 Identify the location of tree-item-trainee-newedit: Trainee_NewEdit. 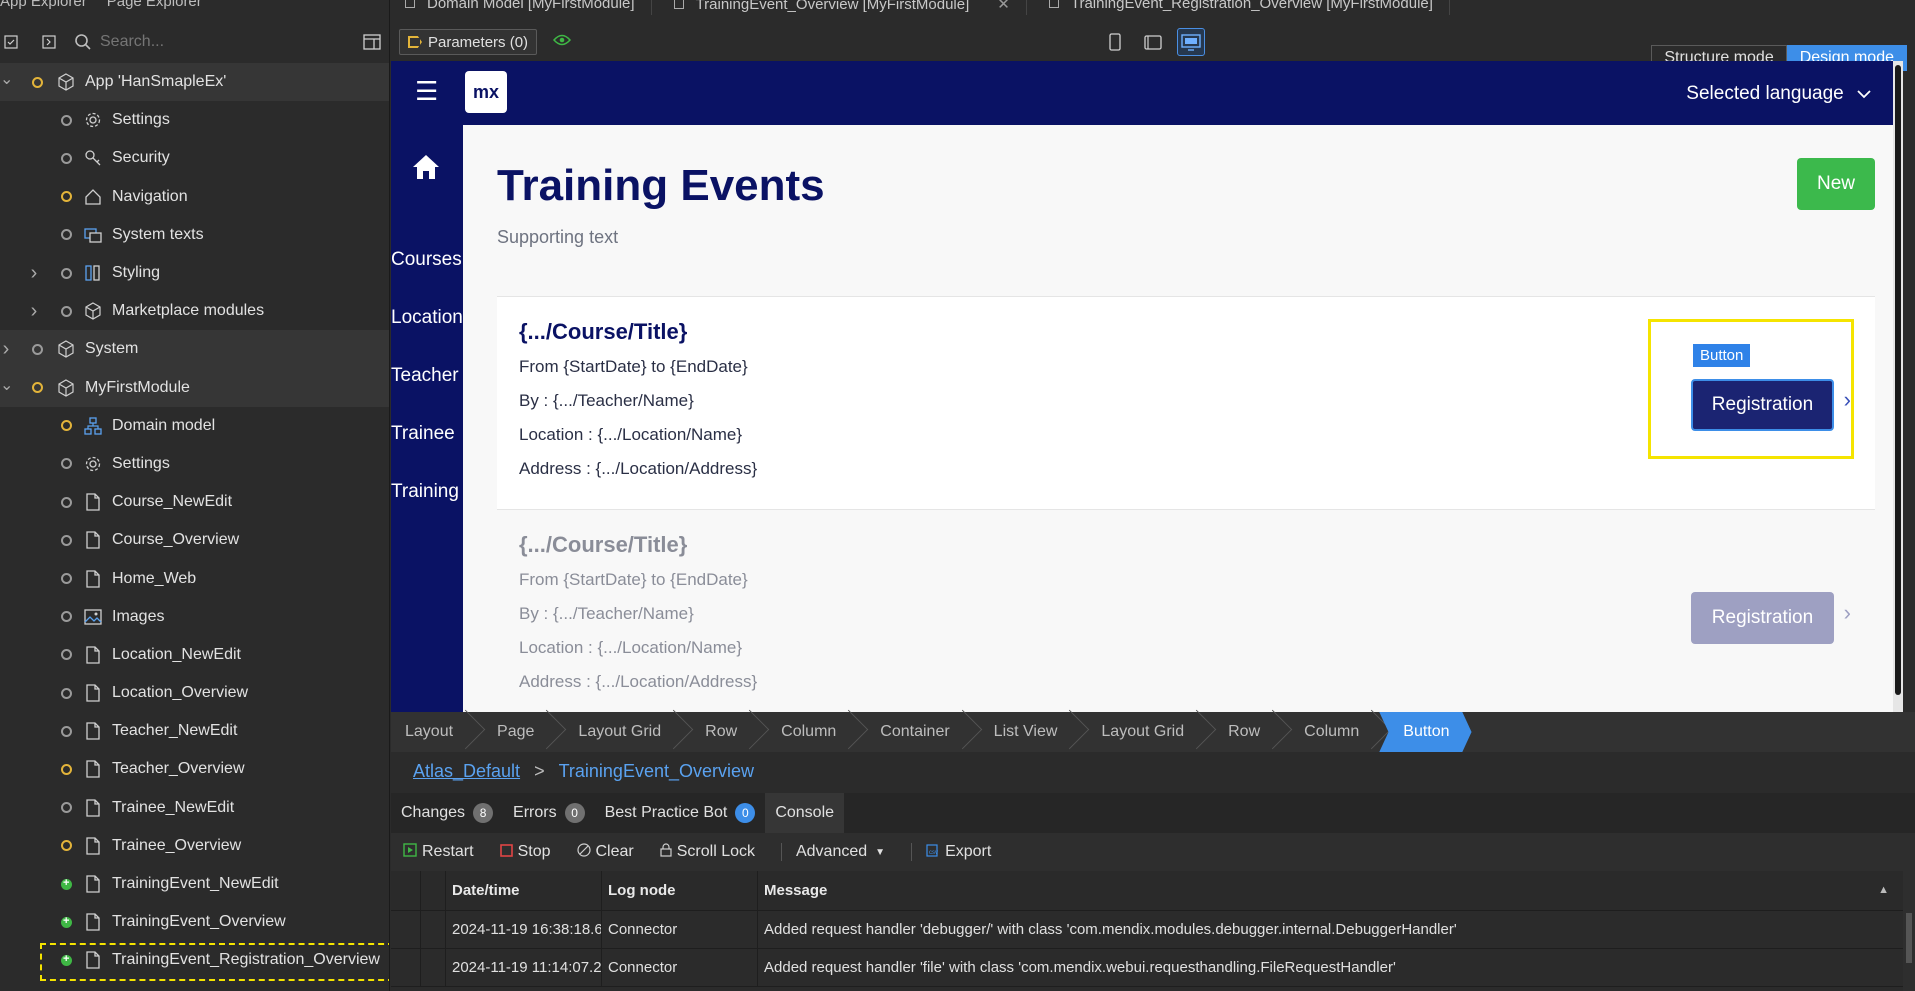
(194, 808).